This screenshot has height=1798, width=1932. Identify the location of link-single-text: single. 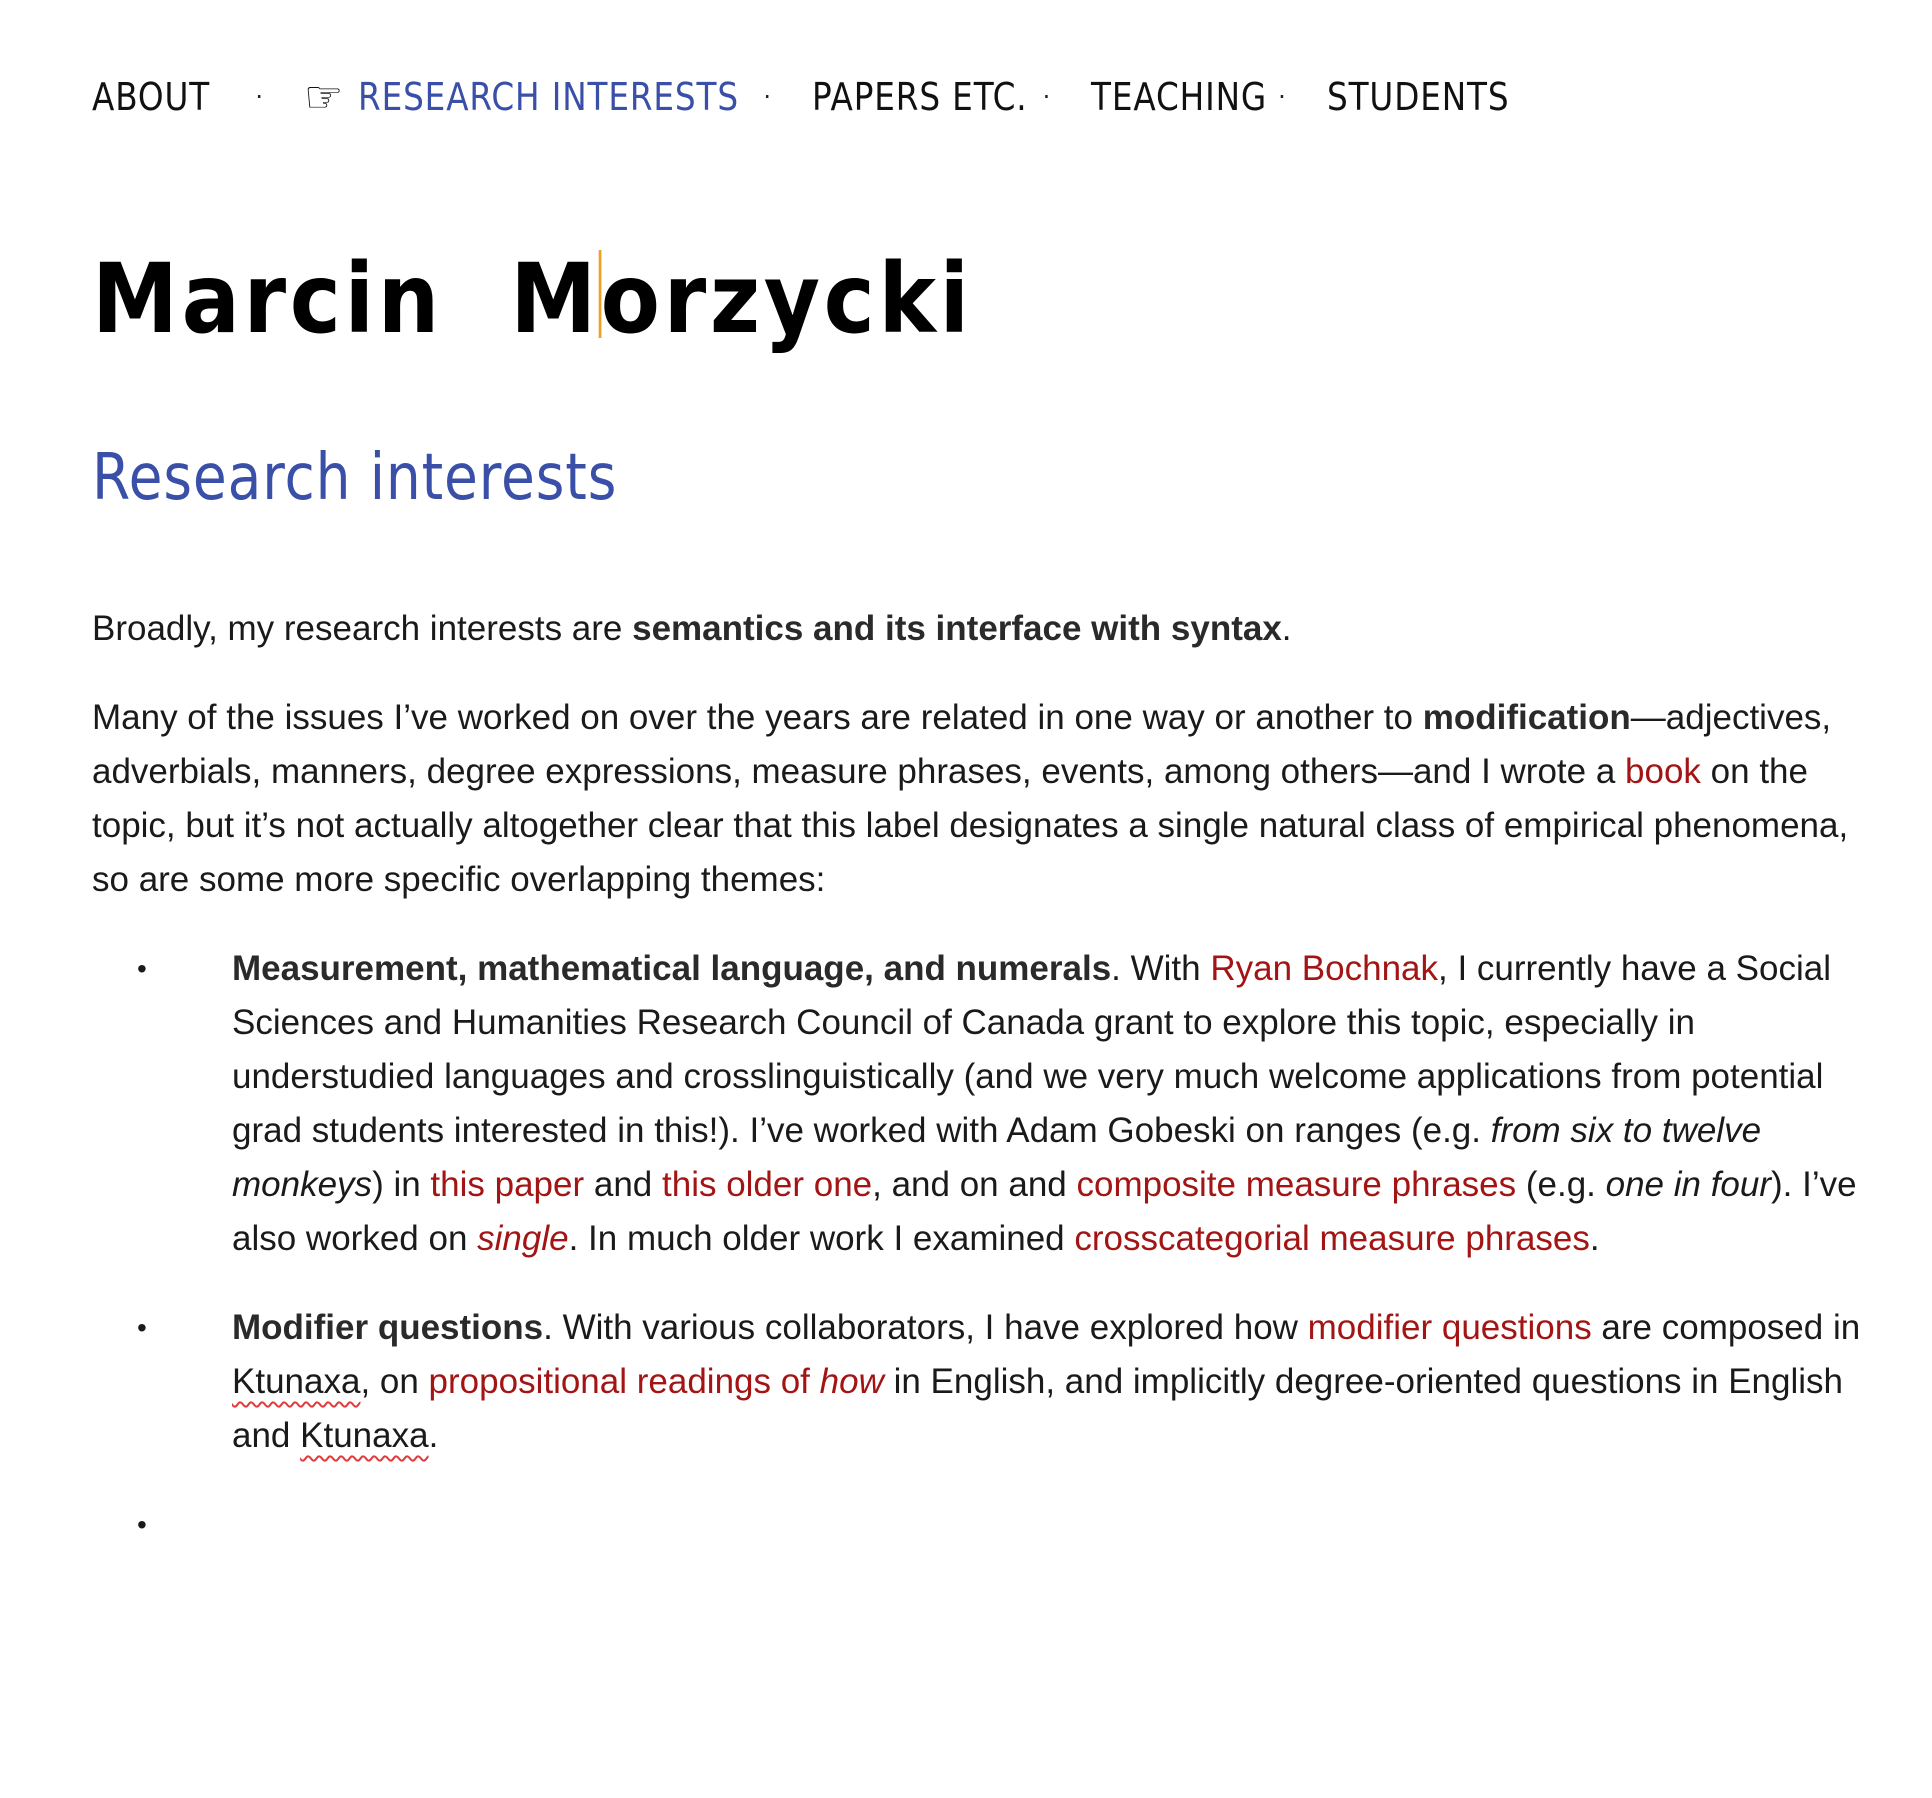
(523, 1238).